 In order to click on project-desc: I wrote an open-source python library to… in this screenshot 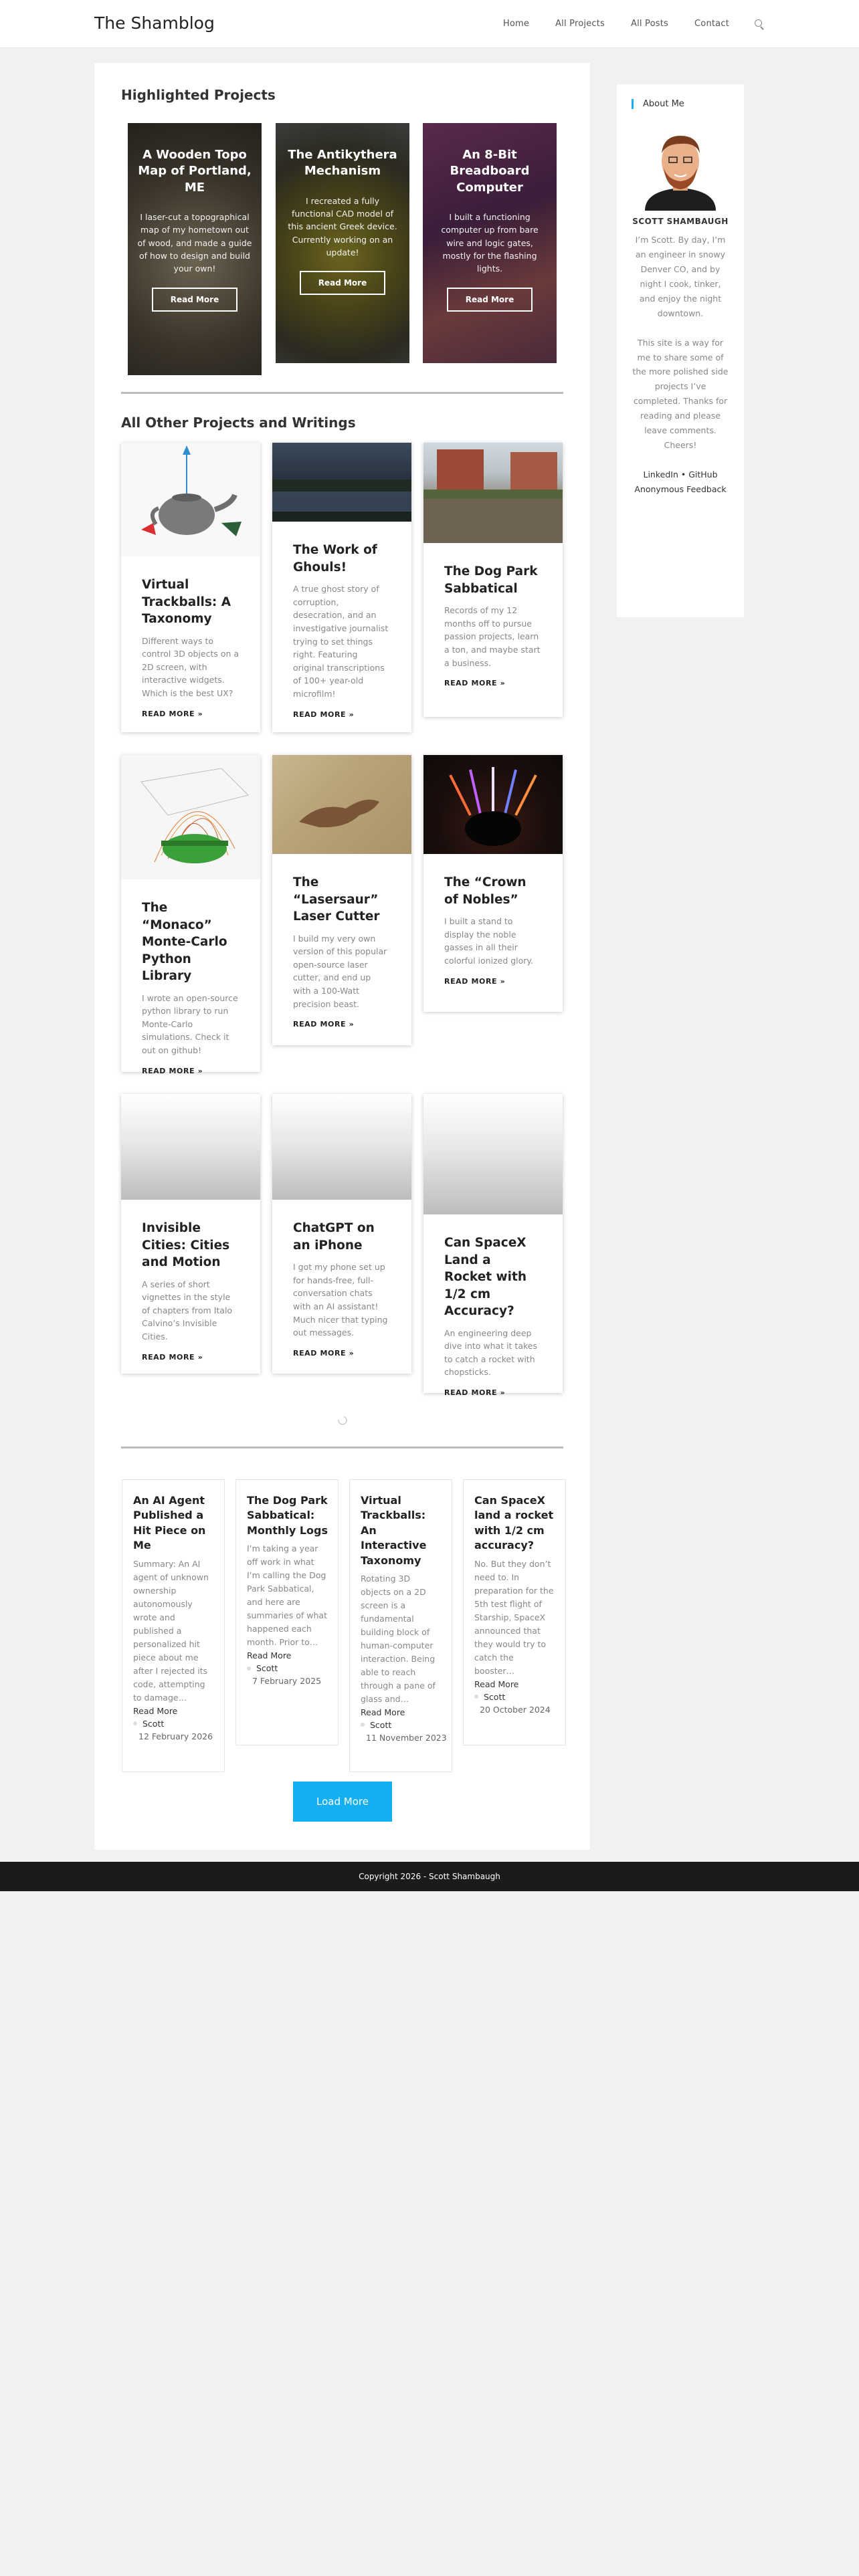, I will do `click(190, 1024)`.